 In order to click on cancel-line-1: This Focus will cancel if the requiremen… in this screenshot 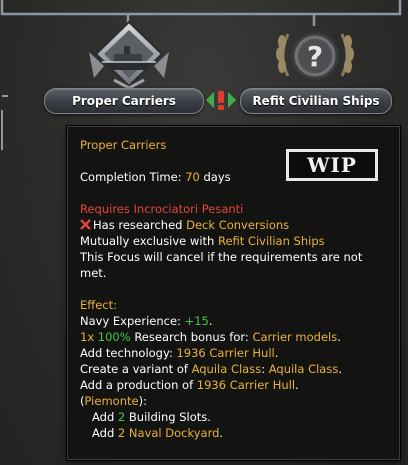, I will do `click(221, 257)`.